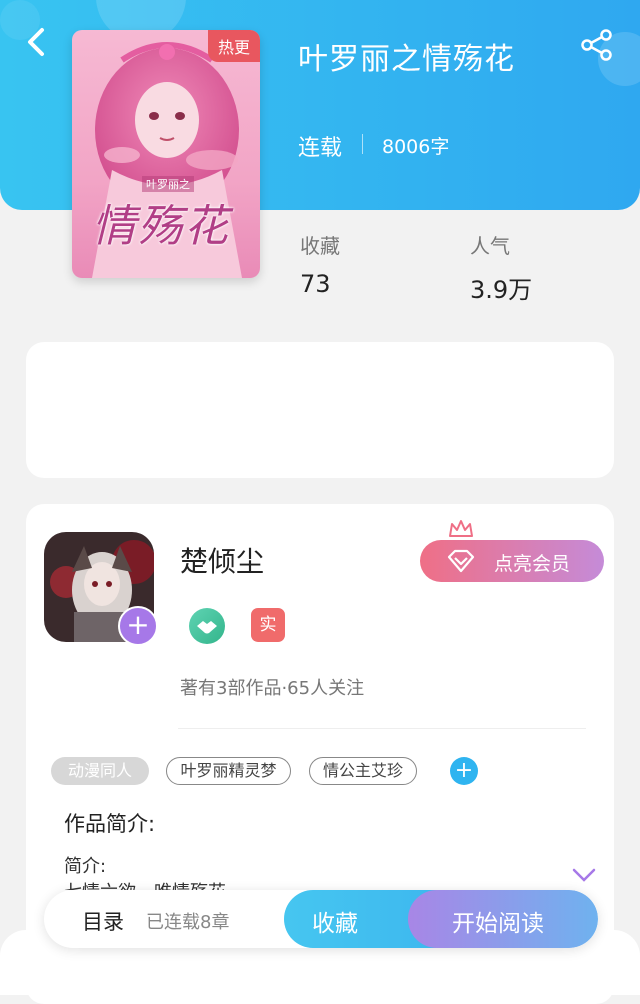 Image resolution: width=640 pixels, height=1004 pixels. I want to click on add-tag-icon: +, so click(464, 771).